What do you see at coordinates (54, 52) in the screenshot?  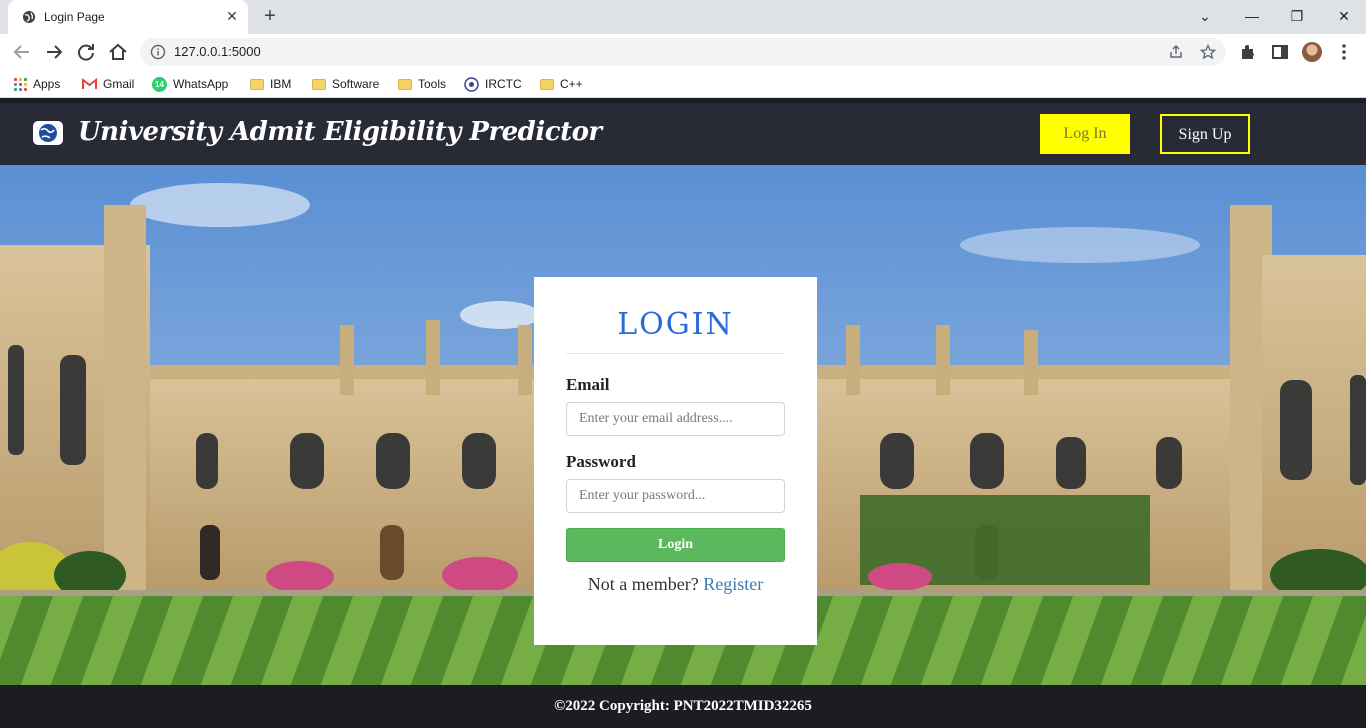 I see `forward-icon` at bounding box center [54, 52].